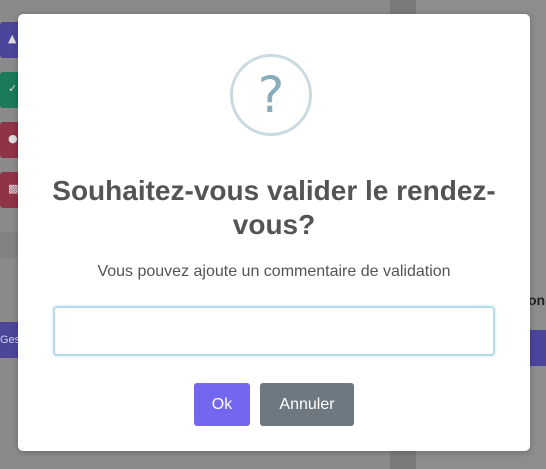 This screenshot has height=469, width=546. Describe the element at coordinates (13, 188) in the screenshot. I see `trash-icon: ▩` at that location.